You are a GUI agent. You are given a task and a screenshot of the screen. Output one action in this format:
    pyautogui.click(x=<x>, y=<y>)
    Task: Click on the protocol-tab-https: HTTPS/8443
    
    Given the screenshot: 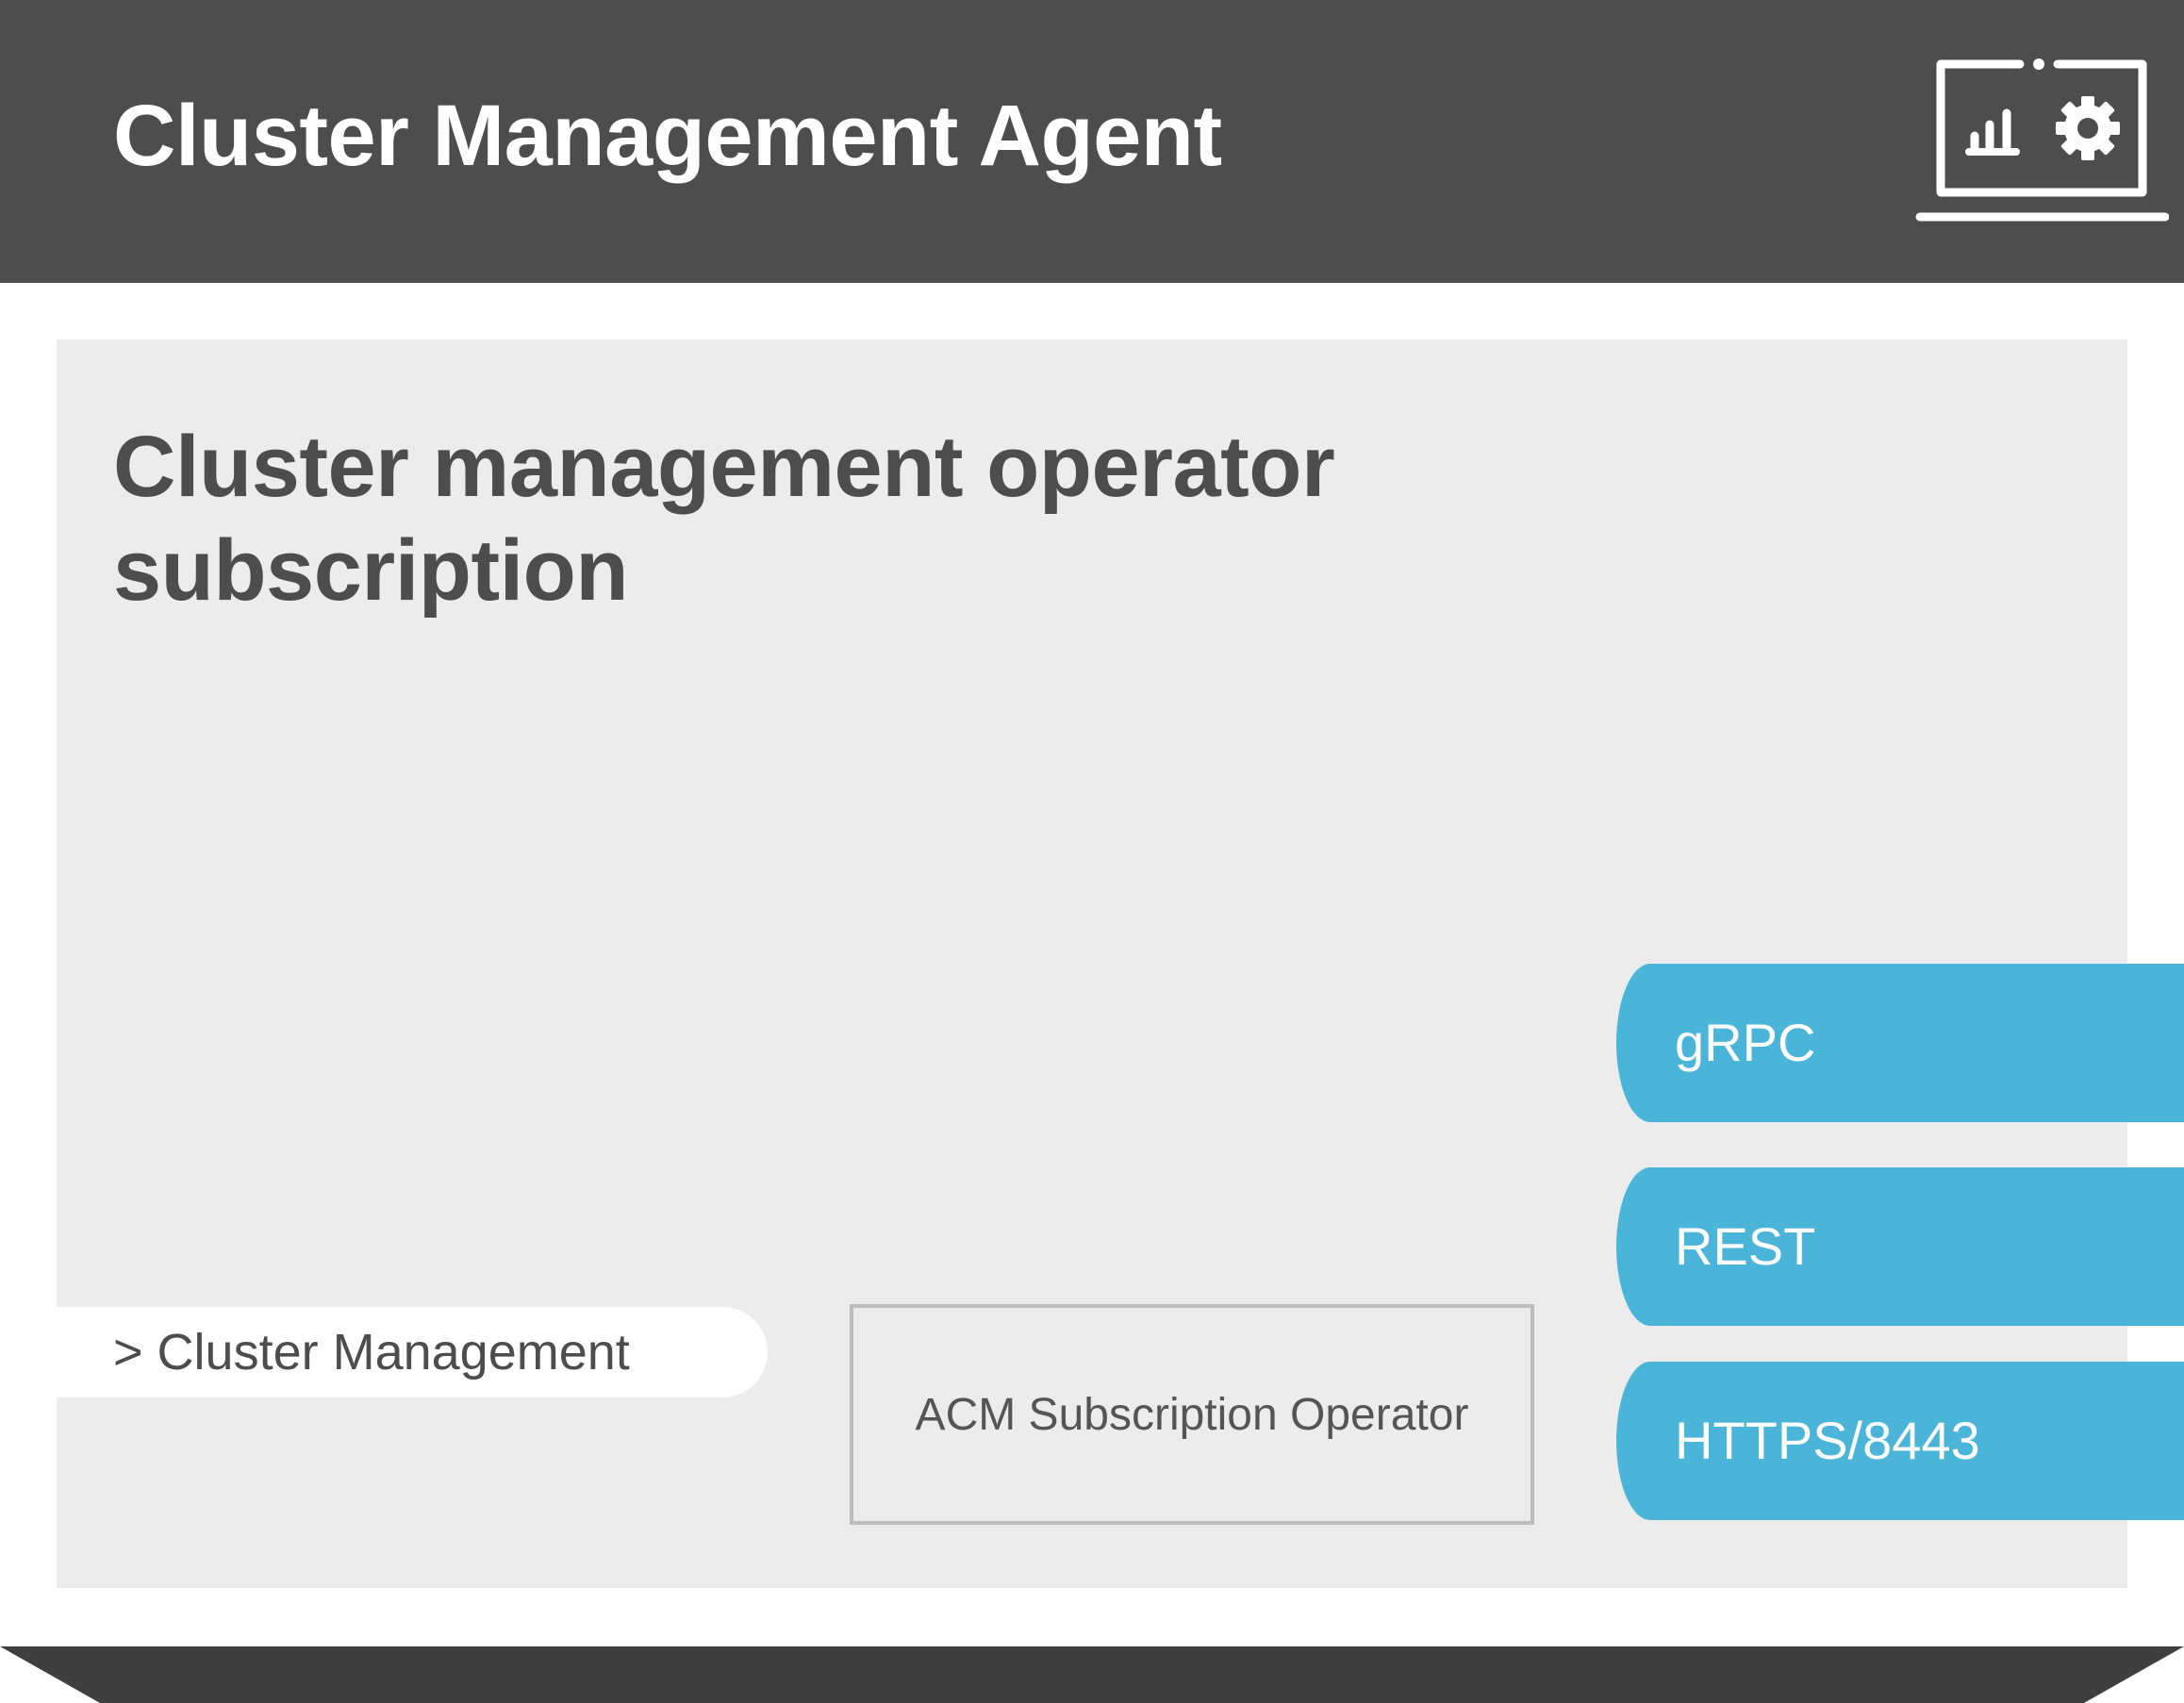 What is the action you would take?
    pyautogui.click(x=1900, y=1441)
    